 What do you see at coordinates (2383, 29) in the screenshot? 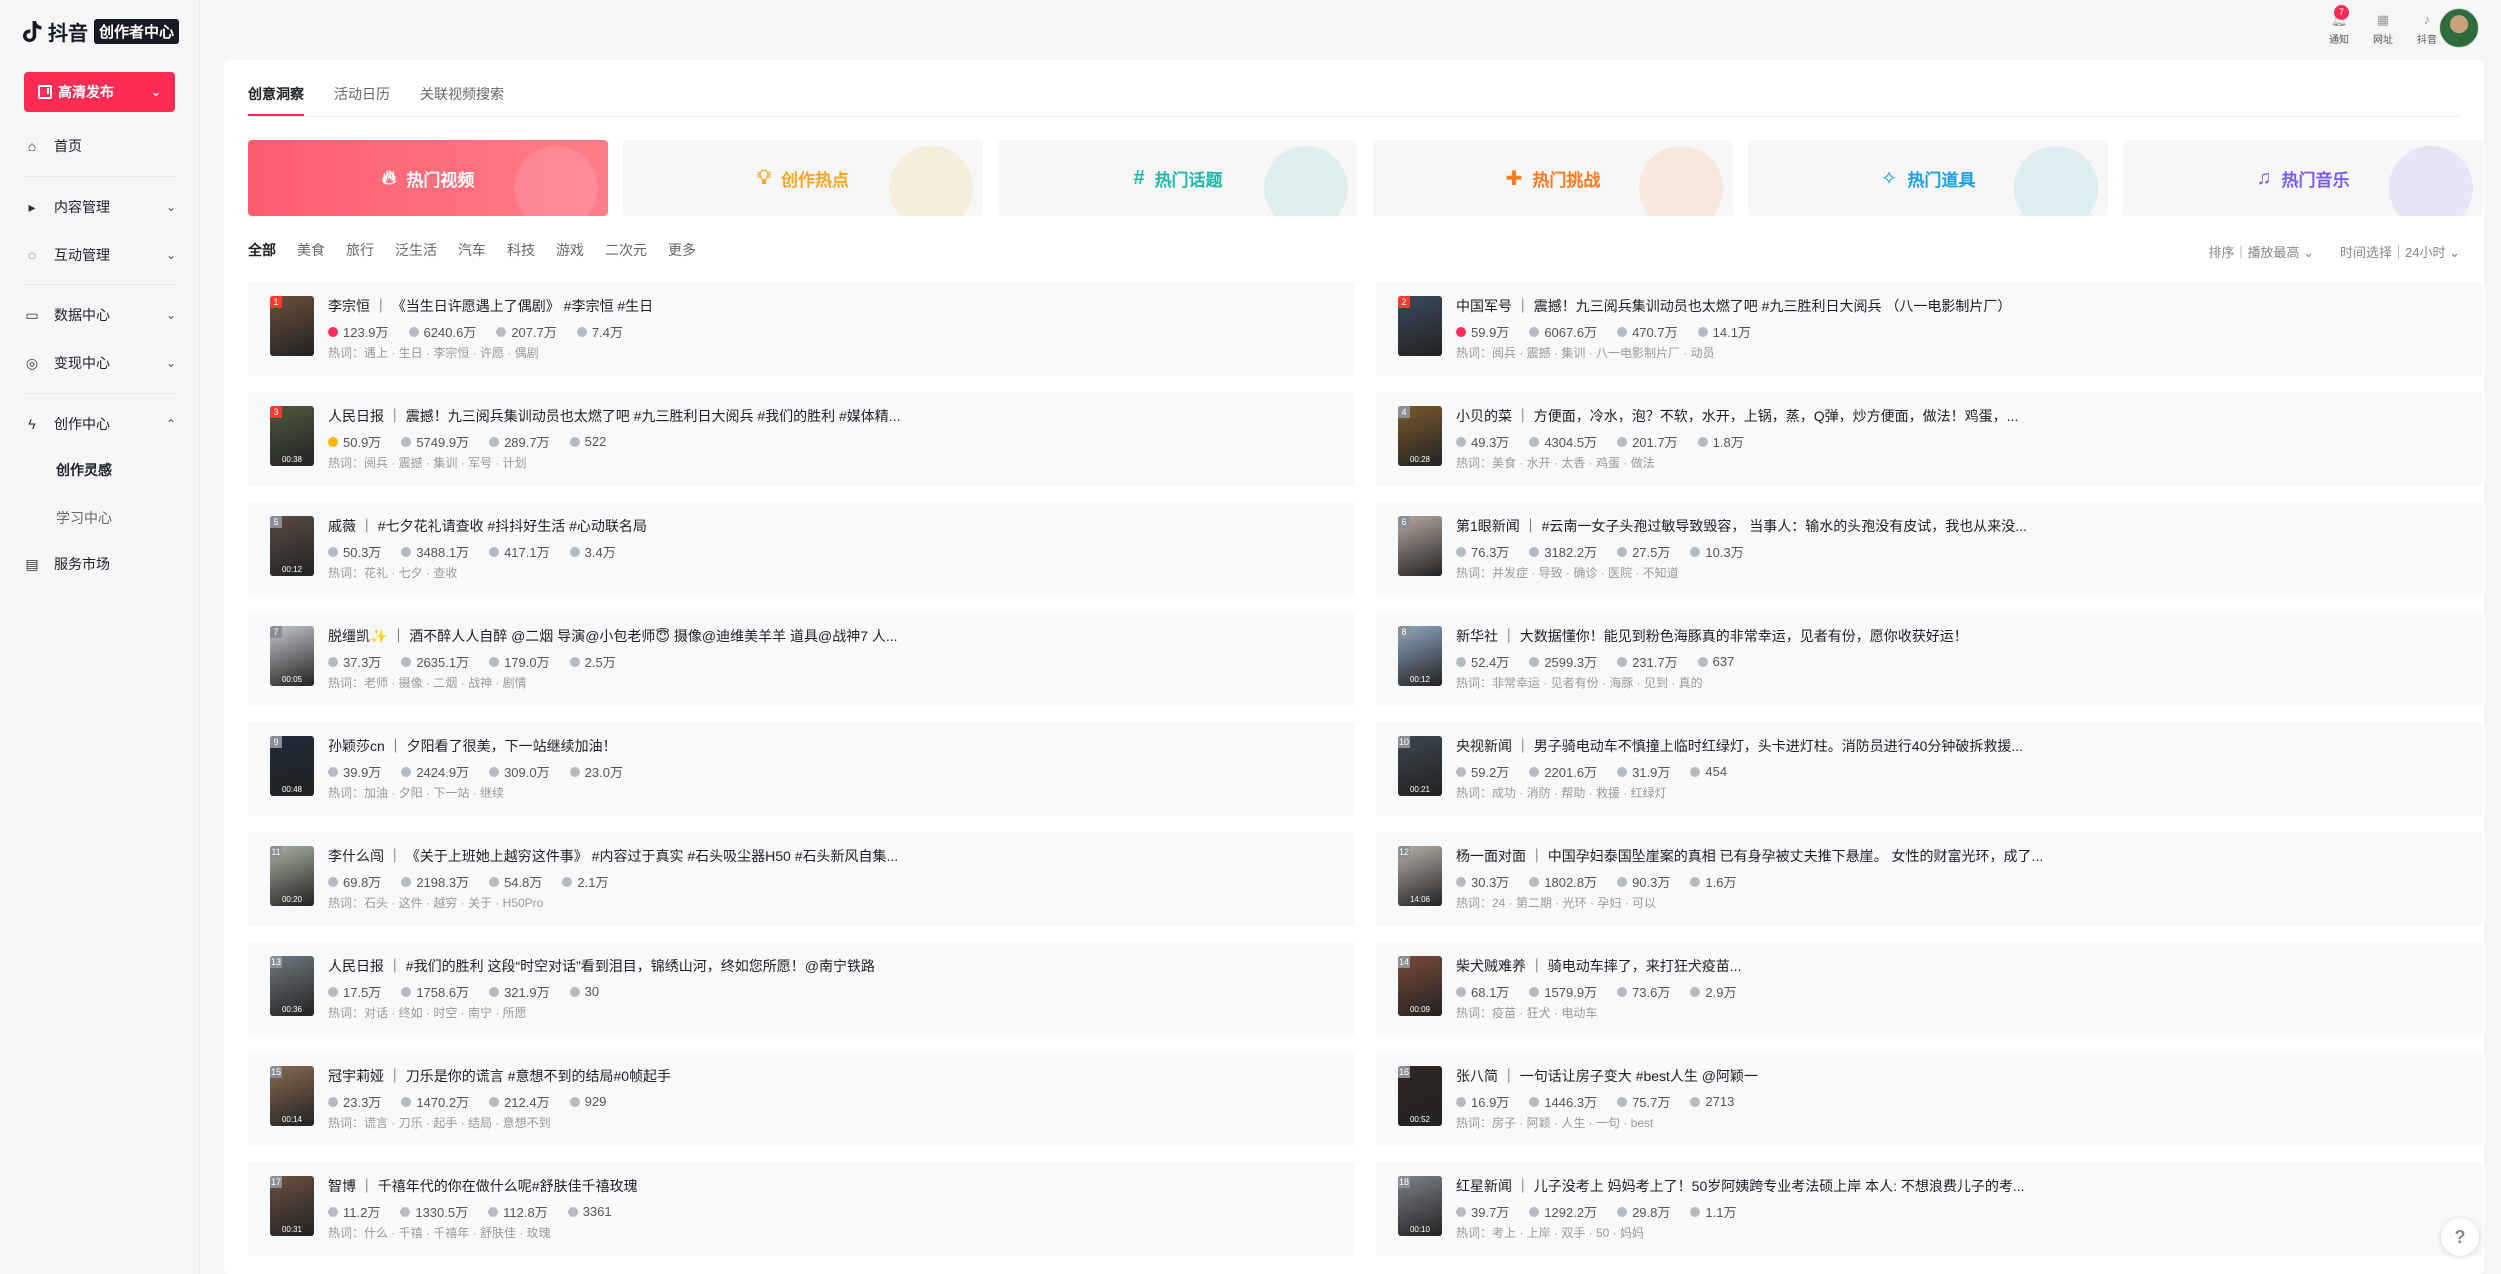
I see `sites-button: ▦ 网址` at bounding box center [2383, 29].